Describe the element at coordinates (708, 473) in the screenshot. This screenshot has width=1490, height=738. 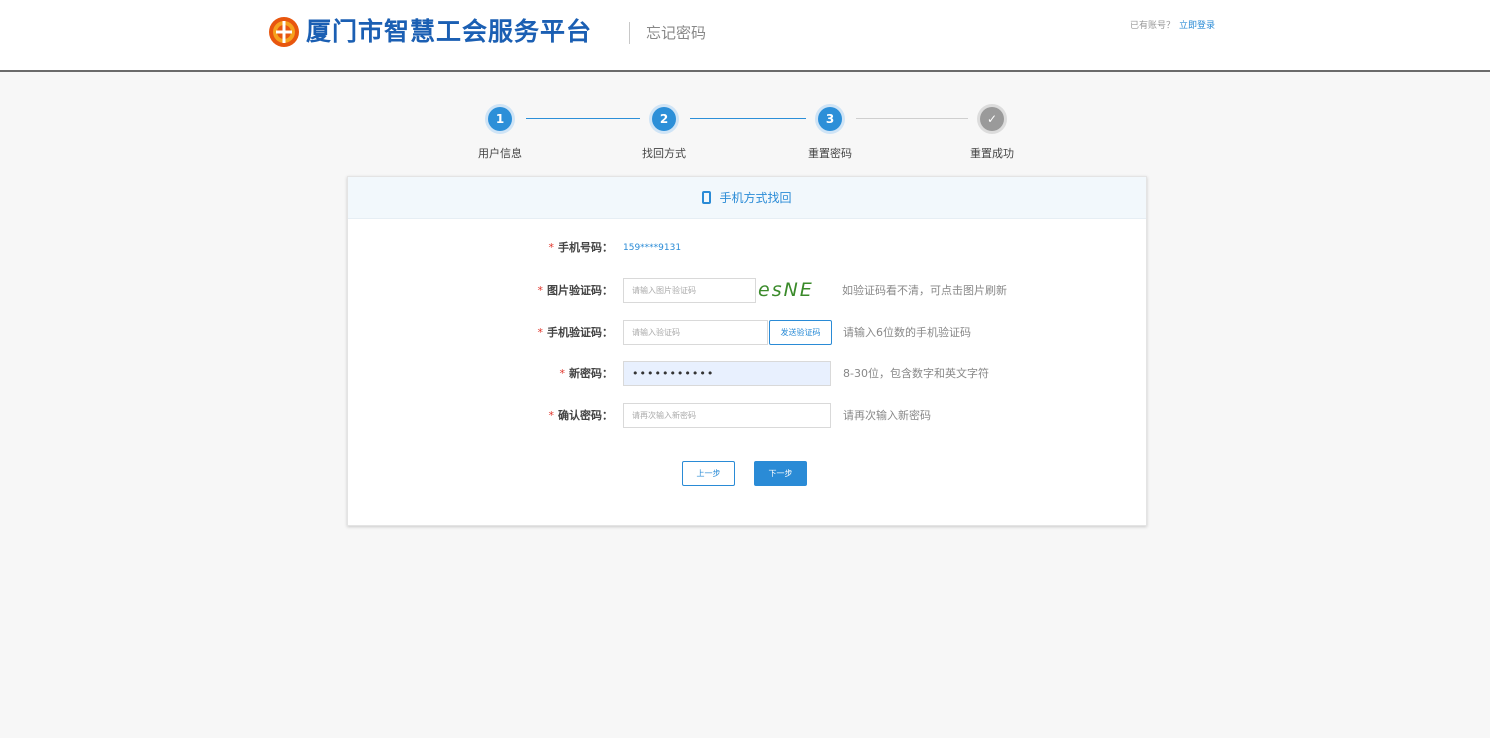
I see `previous-step-button: 上一步` at that location.